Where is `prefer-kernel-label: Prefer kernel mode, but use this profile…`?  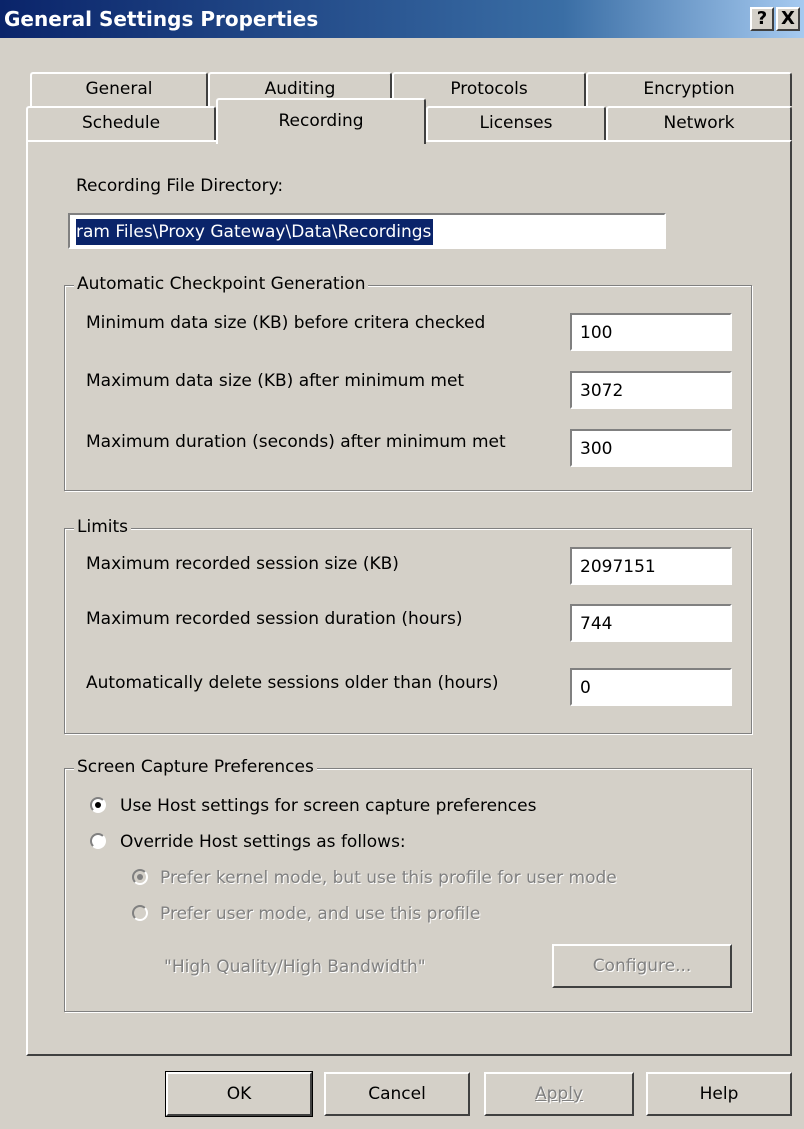 prefer-kernel-label: Prefer kernel mode, but use this profile… is located at coordinates (388, 878).